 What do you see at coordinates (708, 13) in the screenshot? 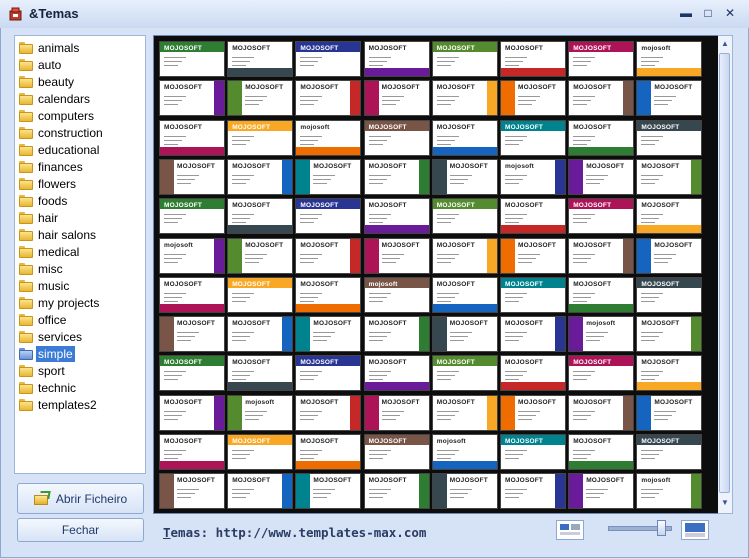
I see `maximize-button: □` at bounding box center [708, 13].